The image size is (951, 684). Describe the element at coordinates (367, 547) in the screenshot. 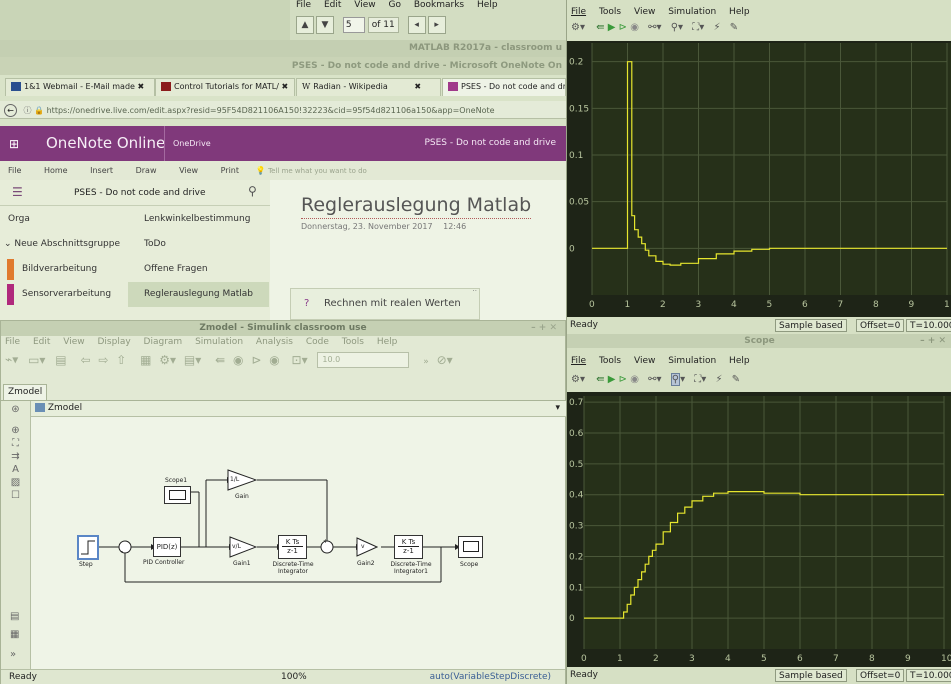

I see `gain2-block` at that location.